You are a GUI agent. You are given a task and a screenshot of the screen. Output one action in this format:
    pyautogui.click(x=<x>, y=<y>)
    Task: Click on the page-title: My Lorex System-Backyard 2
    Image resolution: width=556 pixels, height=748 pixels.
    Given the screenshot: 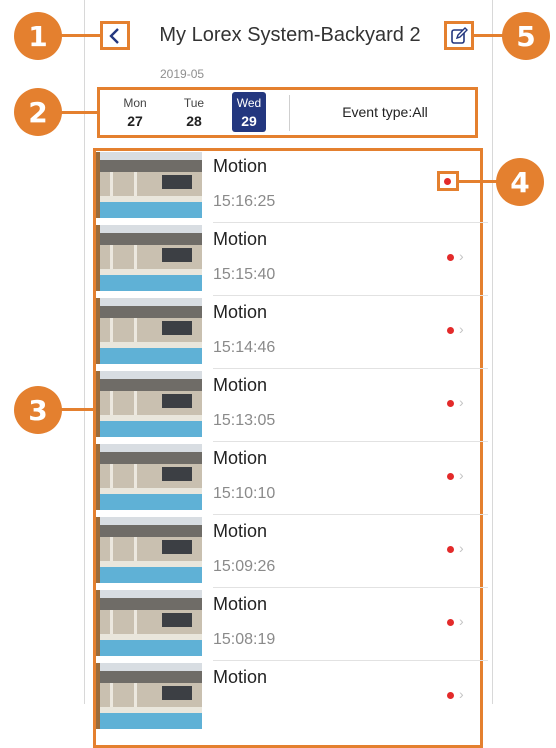 What is the action you would take?
    pyautogui.click(x=290, y=35)
    